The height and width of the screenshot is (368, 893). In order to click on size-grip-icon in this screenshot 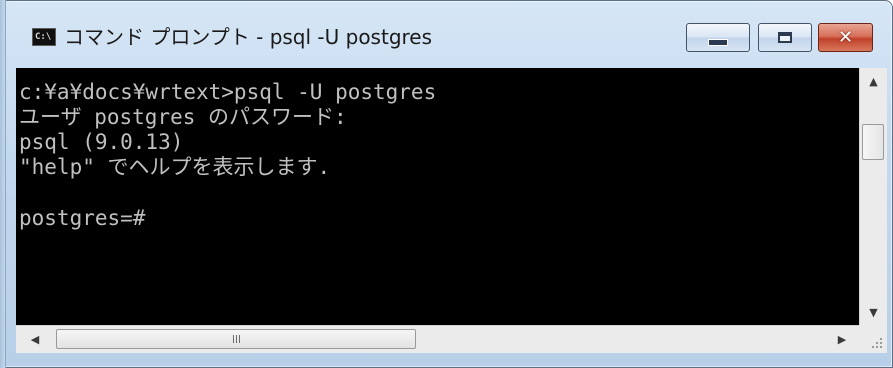, I will do `click(873, 339)`.